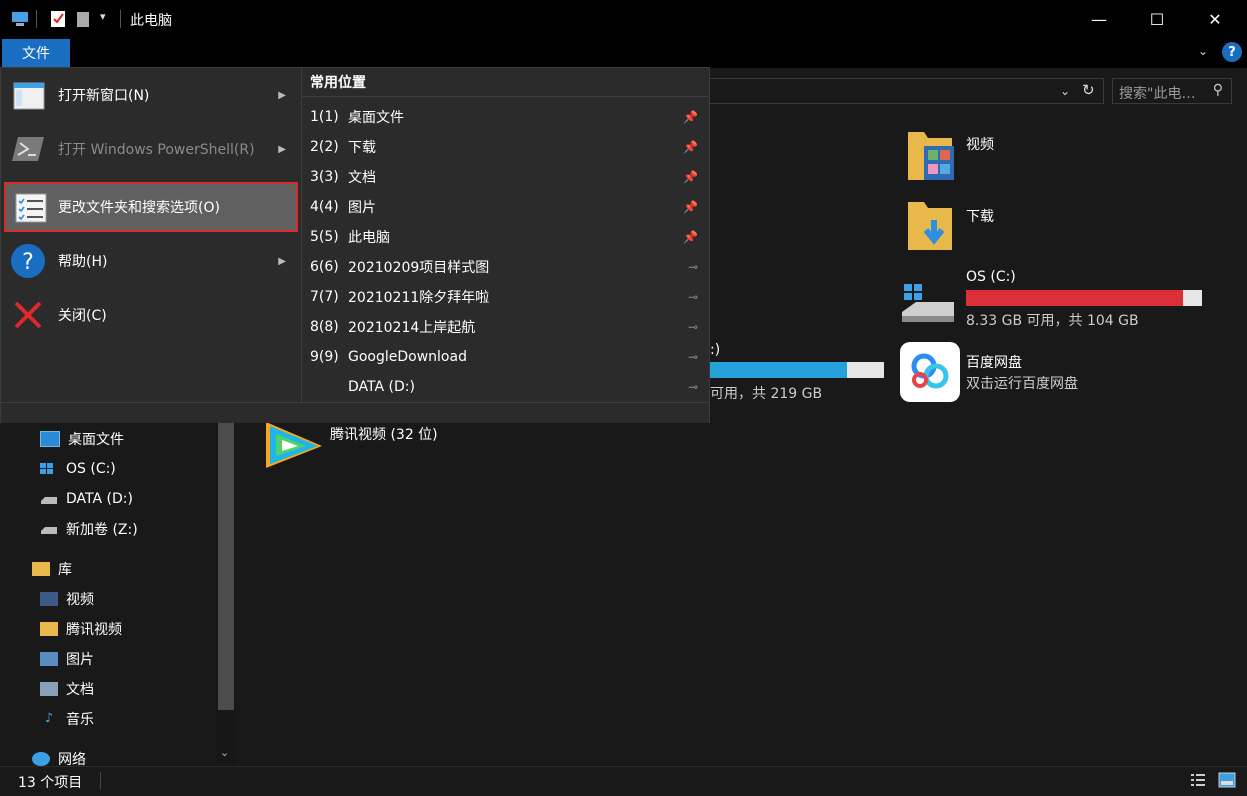  I want to click on recent-item: 8(8) 20210214上岸起航 ⊸, so click(508, 327).